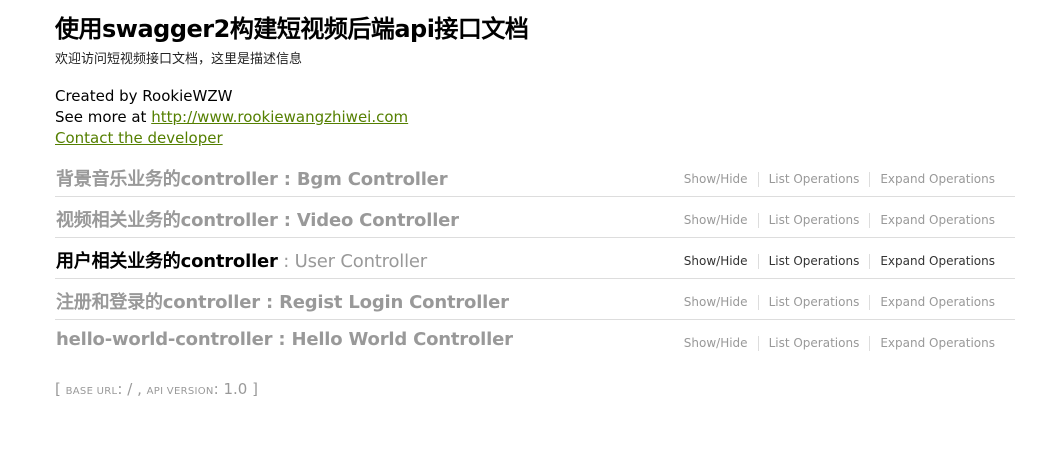  What do you see at coordinates (377, 220) in the screenshot?
I see `resource-desc: Video Controller` at bounding box center [377, 220].